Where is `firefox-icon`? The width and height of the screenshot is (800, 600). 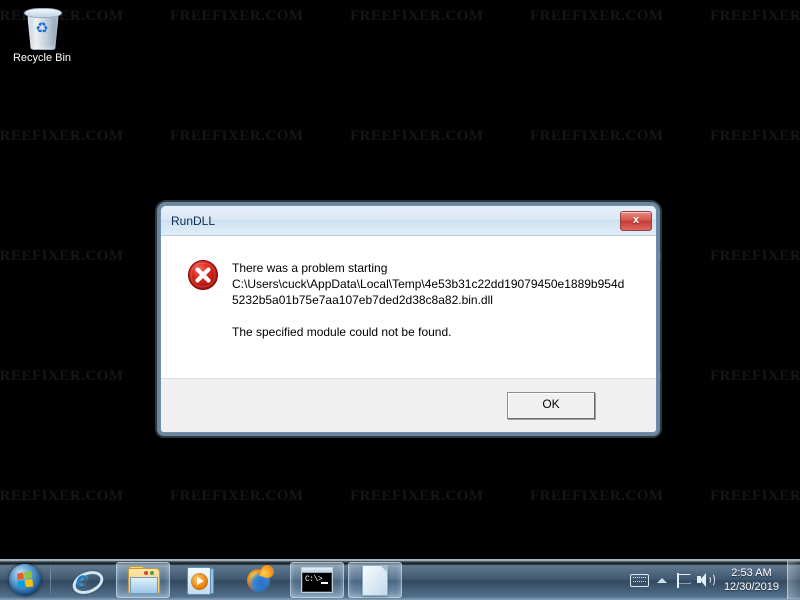
firefox-icon is located at coordinates (260, 578).